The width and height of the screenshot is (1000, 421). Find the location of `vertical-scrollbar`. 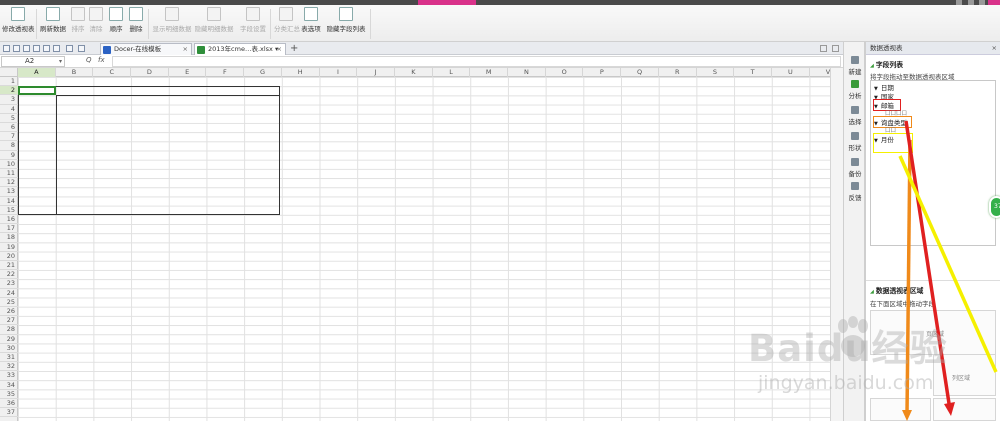

vertical-scrollbar is located at coordinates (836, 244).